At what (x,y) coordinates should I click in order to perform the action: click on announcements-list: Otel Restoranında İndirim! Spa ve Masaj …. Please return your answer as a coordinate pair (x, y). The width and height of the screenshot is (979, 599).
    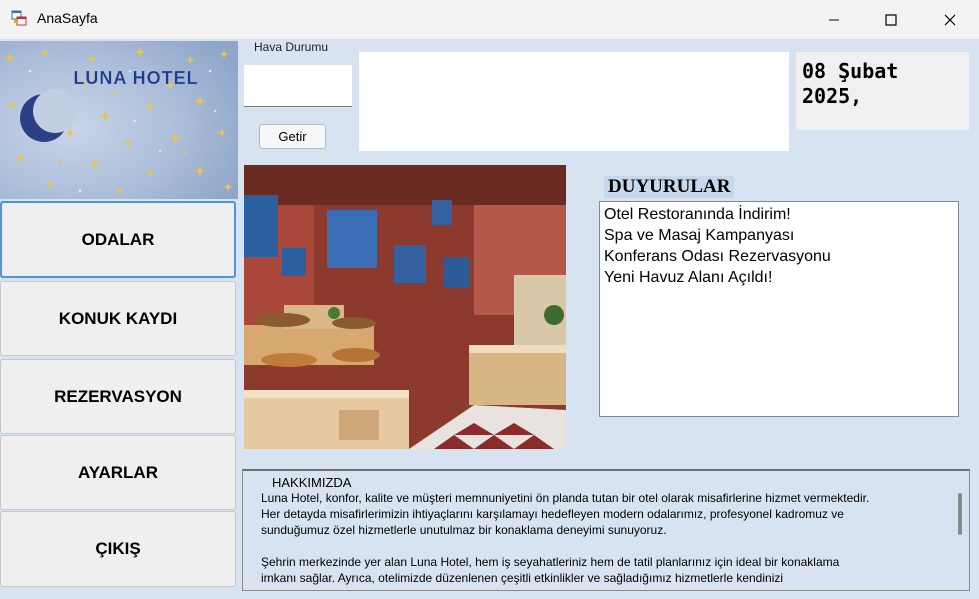
    Looking at the image, I should click on (779, 309).